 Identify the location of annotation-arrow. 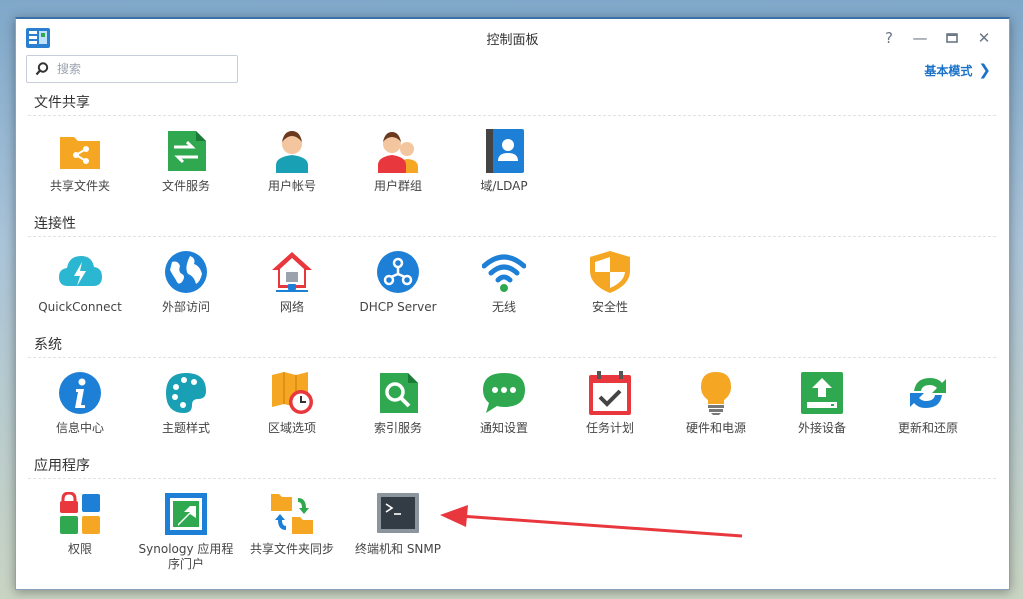
(591, 521).